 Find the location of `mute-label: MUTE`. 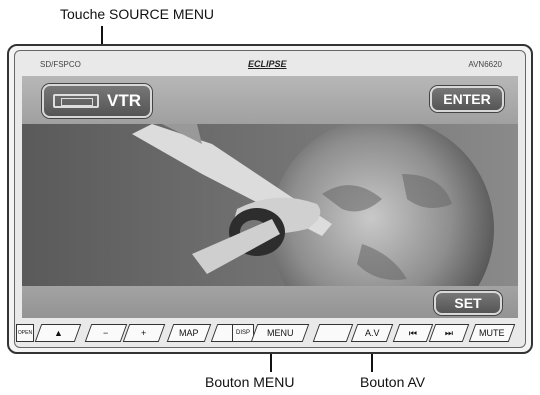

mute-label: MUTE is located at coordinates (492, 333).